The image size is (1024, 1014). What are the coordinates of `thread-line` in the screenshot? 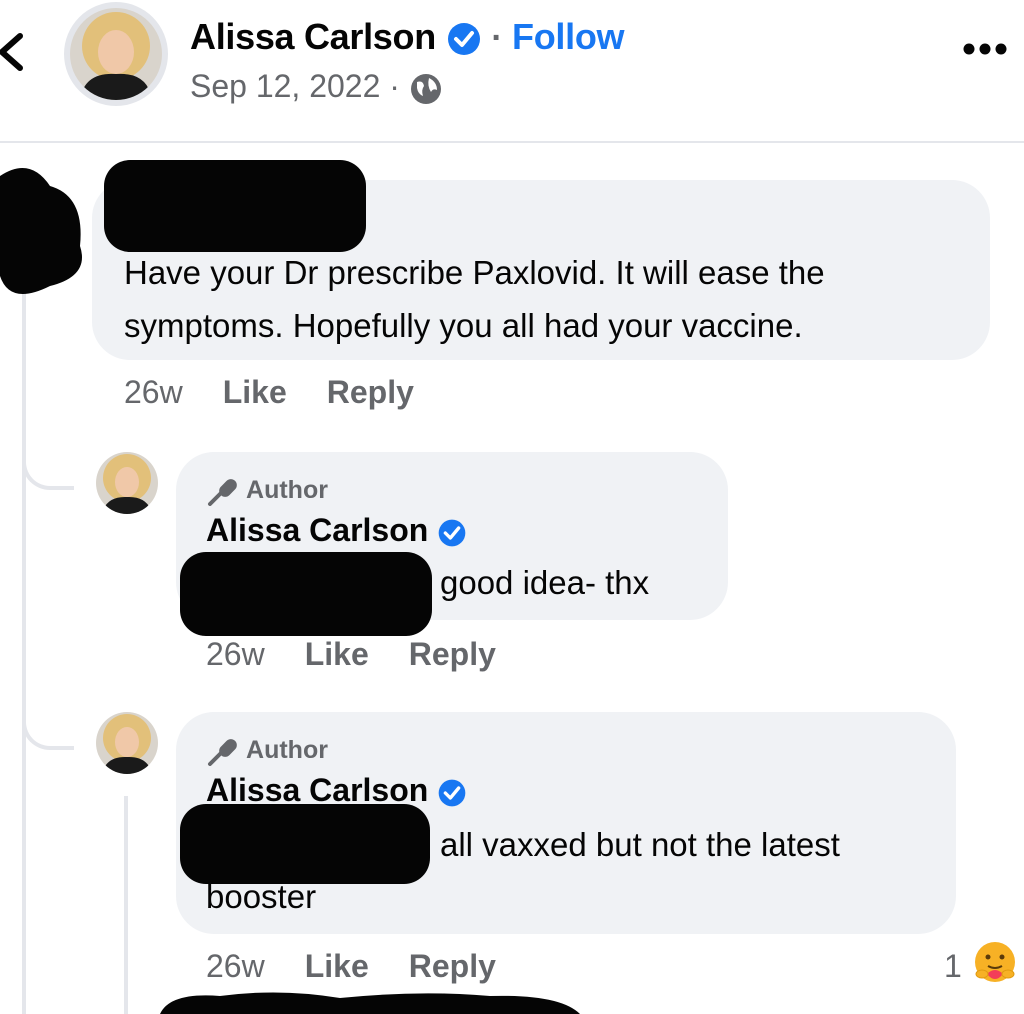 It's located at (24, 647).